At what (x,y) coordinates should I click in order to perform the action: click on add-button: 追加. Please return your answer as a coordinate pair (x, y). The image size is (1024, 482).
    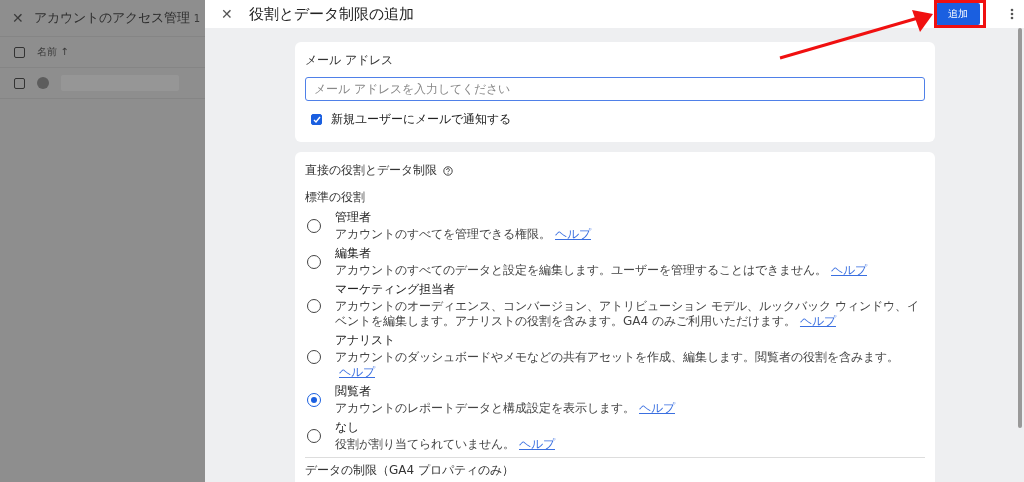
    Looking at the image, I should click on (958, 14).